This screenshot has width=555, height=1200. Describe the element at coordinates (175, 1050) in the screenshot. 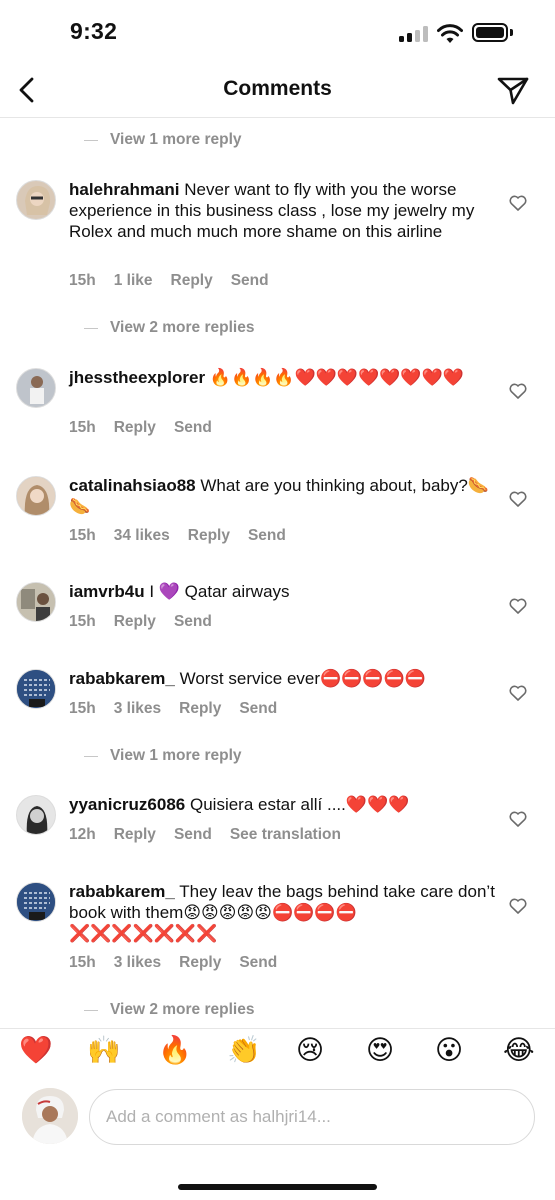

I see `fire-icon: 🔥` at that location.